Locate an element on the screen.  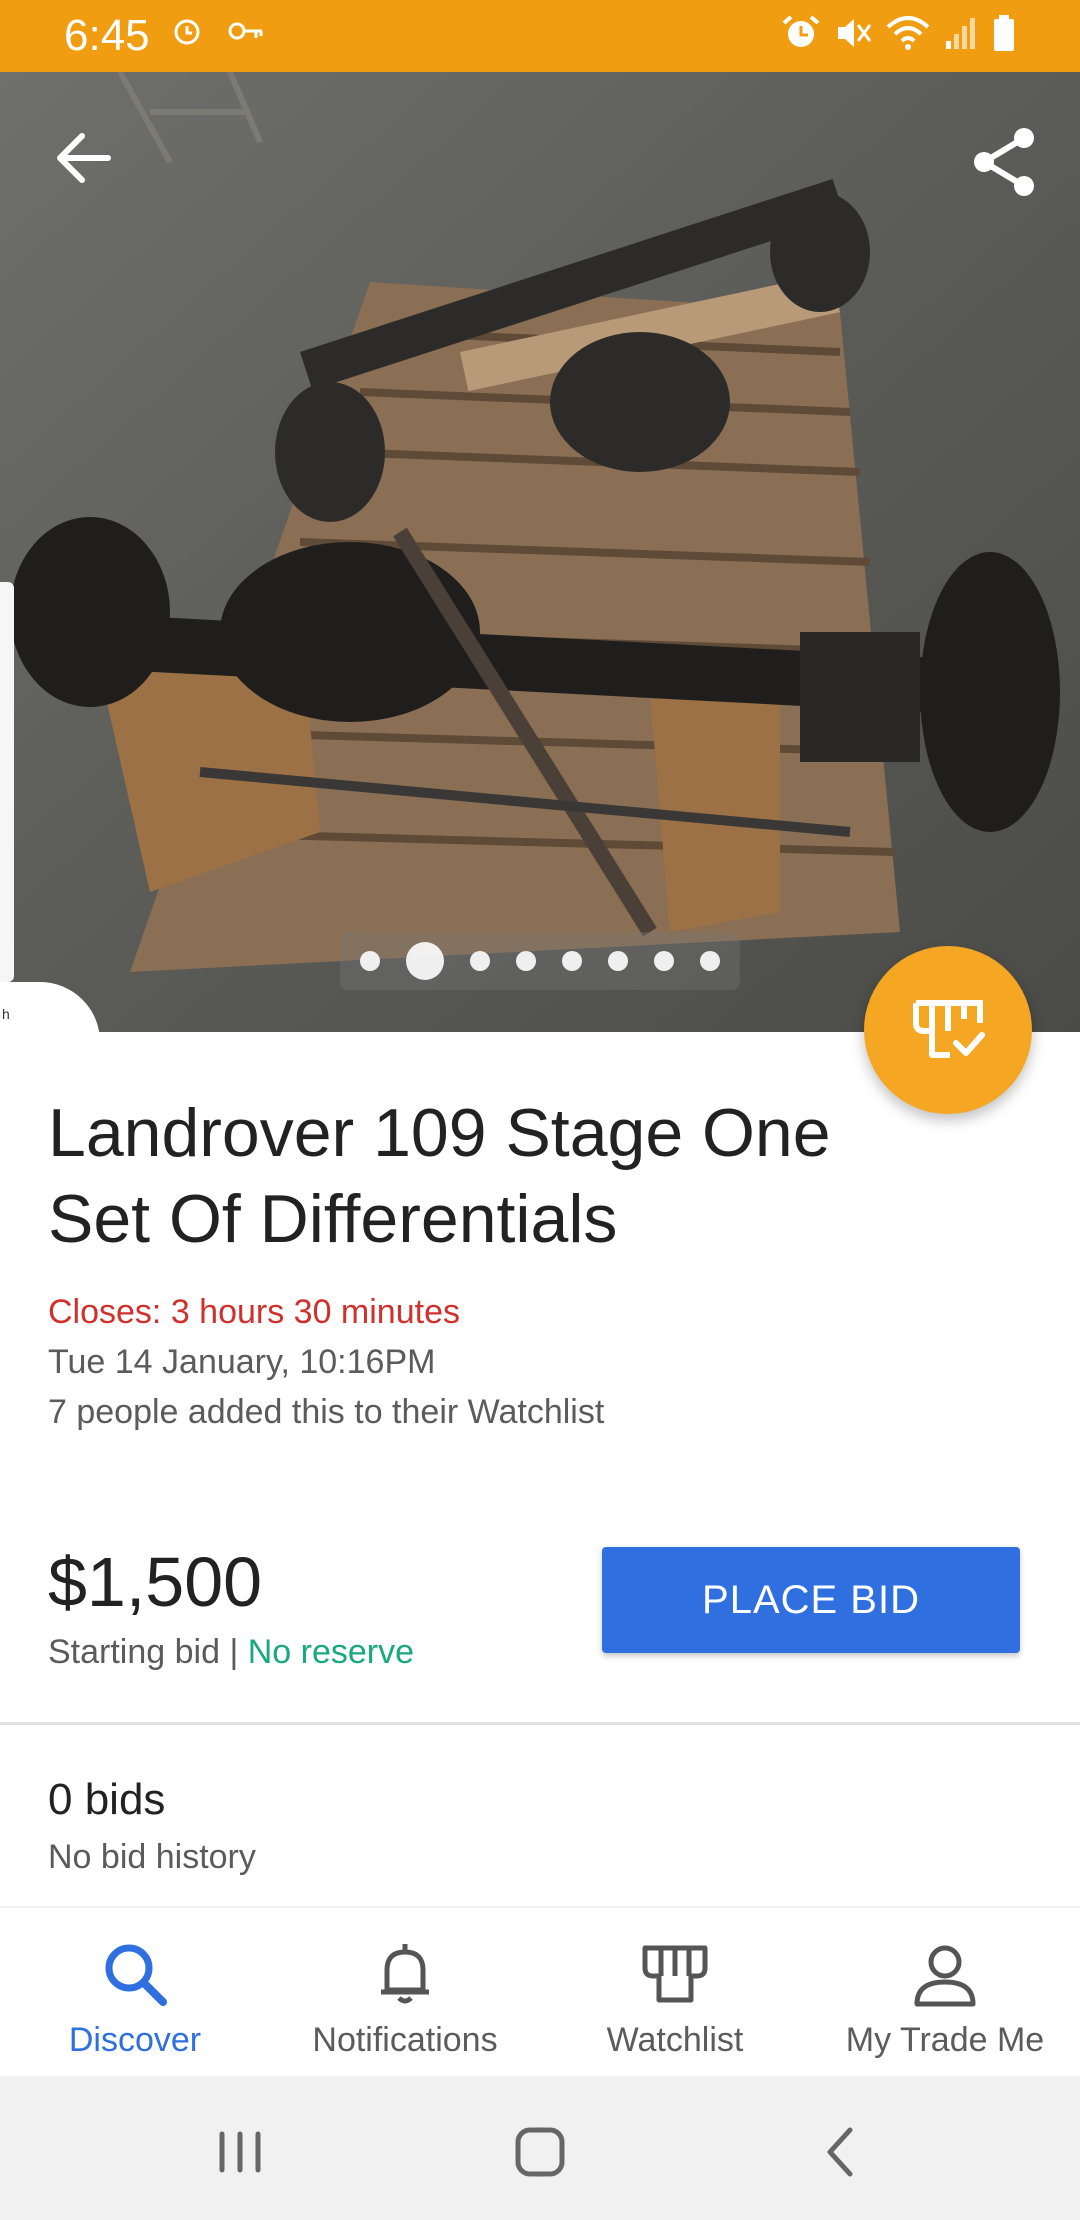
status-bar: 6:45 is located at coordinates (540, 36).